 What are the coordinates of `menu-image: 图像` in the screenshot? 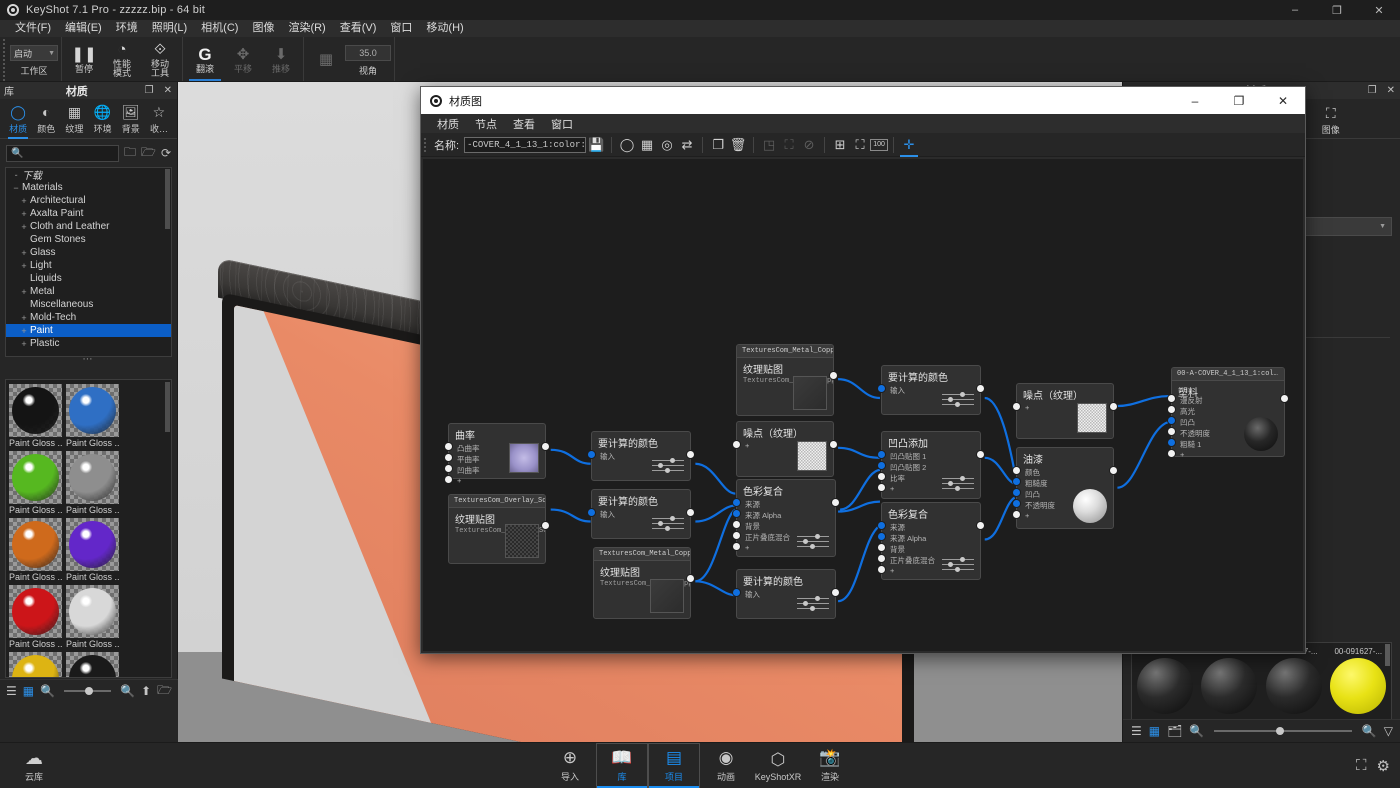 It's located at (263, 28).